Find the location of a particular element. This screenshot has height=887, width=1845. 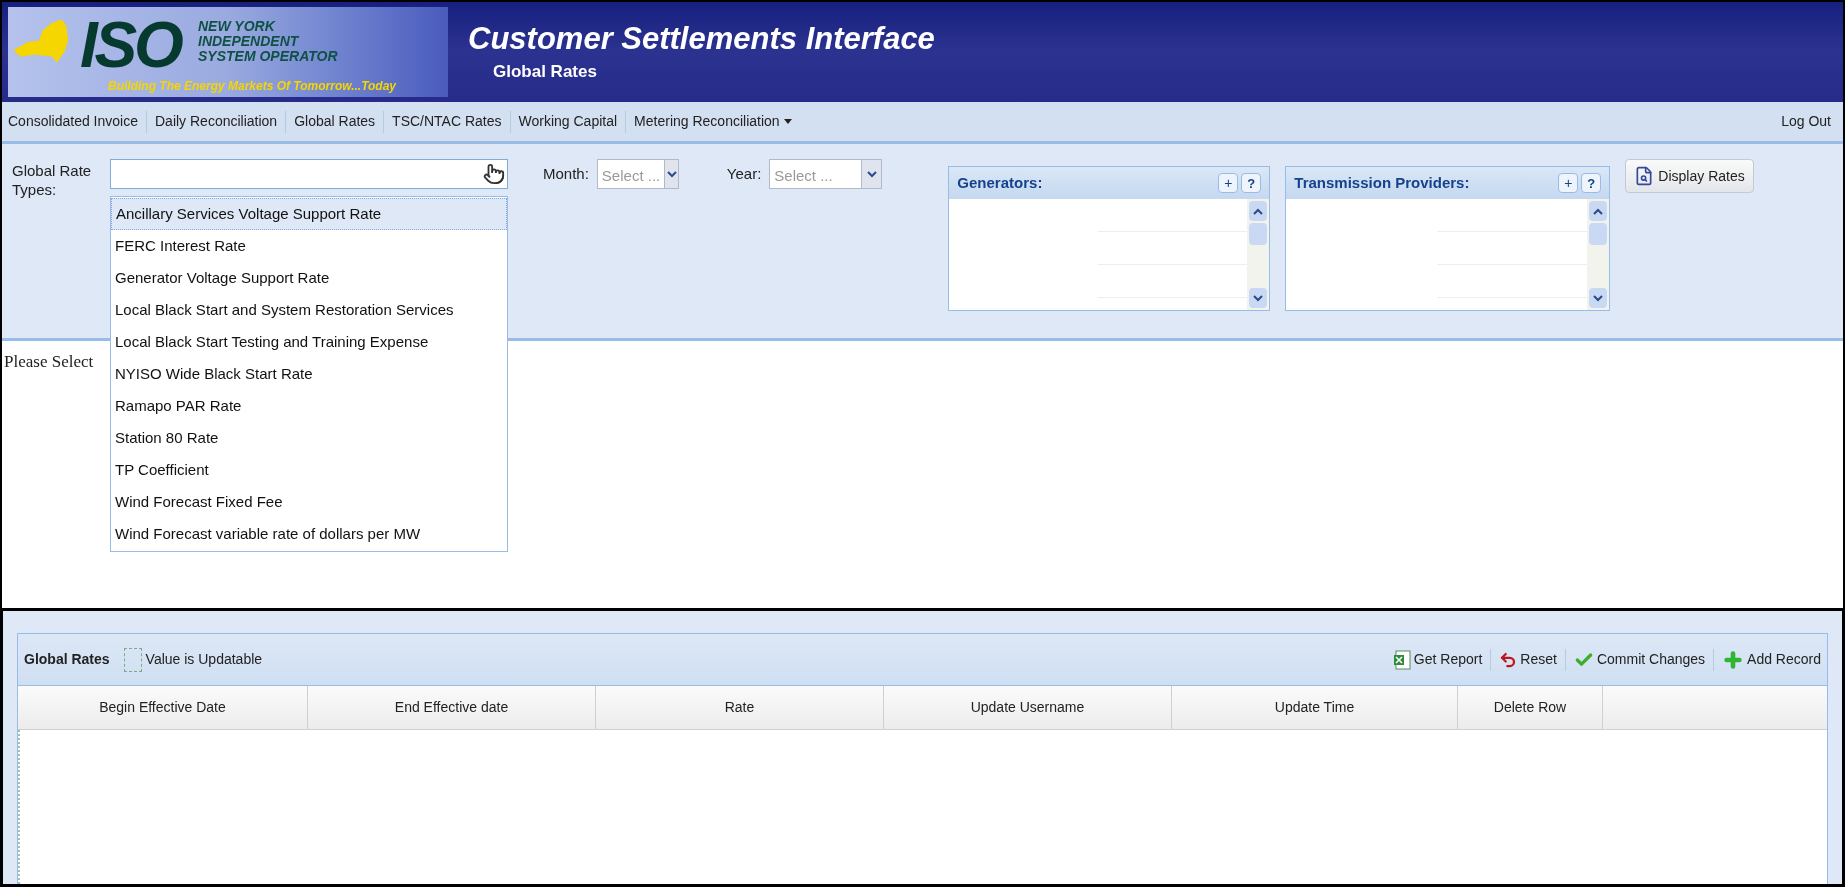

pointer-cursor-icon is located at coordinates (494, 174).